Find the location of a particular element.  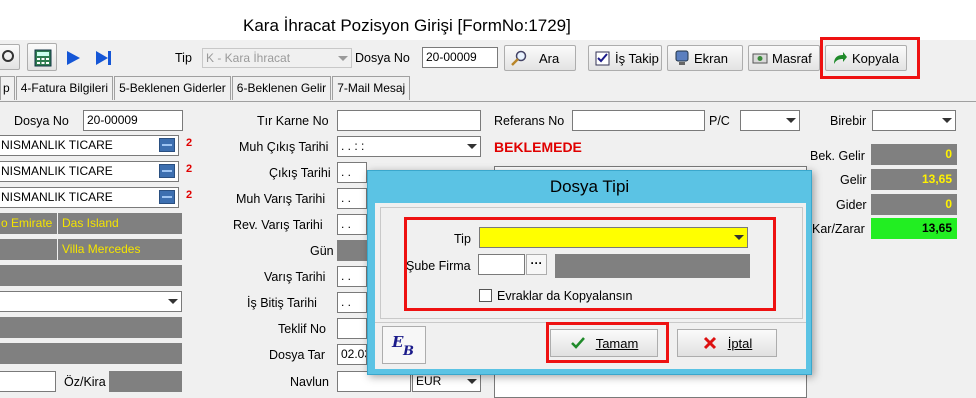

ara-button: Ara is located at coordinates (540, 58).